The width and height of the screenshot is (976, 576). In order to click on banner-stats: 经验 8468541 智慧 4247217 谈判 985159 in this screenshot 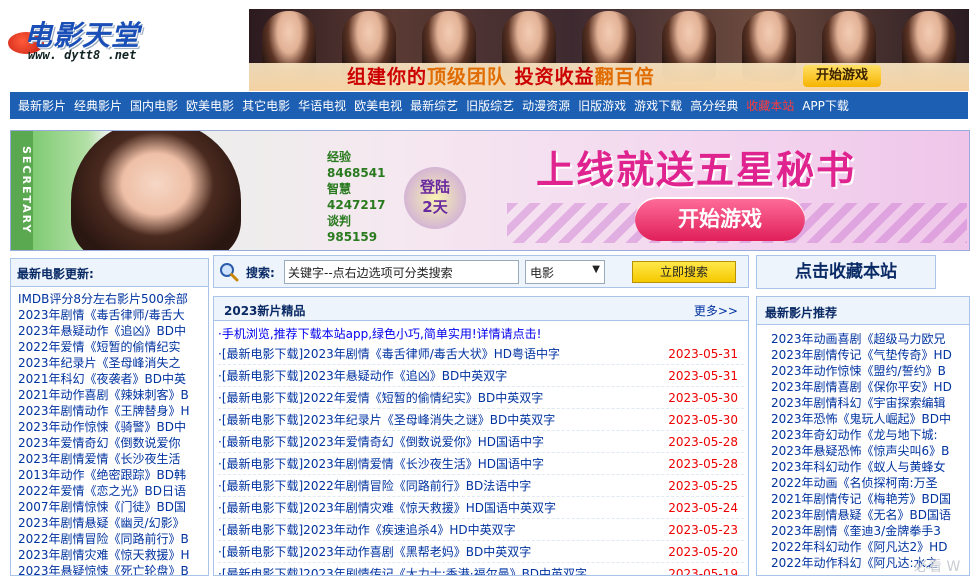, I will do `click(363, 197)`.